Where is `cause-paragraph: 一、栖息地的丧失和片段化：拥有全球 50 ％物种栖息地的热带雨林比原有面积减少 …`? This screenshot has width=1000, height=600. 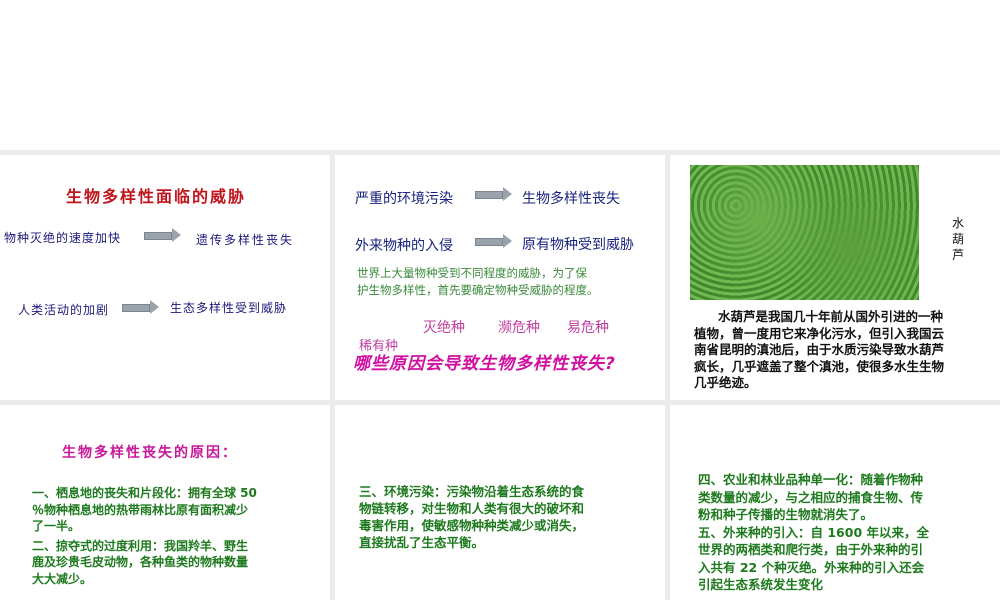
cause-paragraph: 一、栖息地的丧失和片段化：拥有全球 50 ％物种栖息地的热带雨林比原有面积减少 … is located at coordinates (144, 536).